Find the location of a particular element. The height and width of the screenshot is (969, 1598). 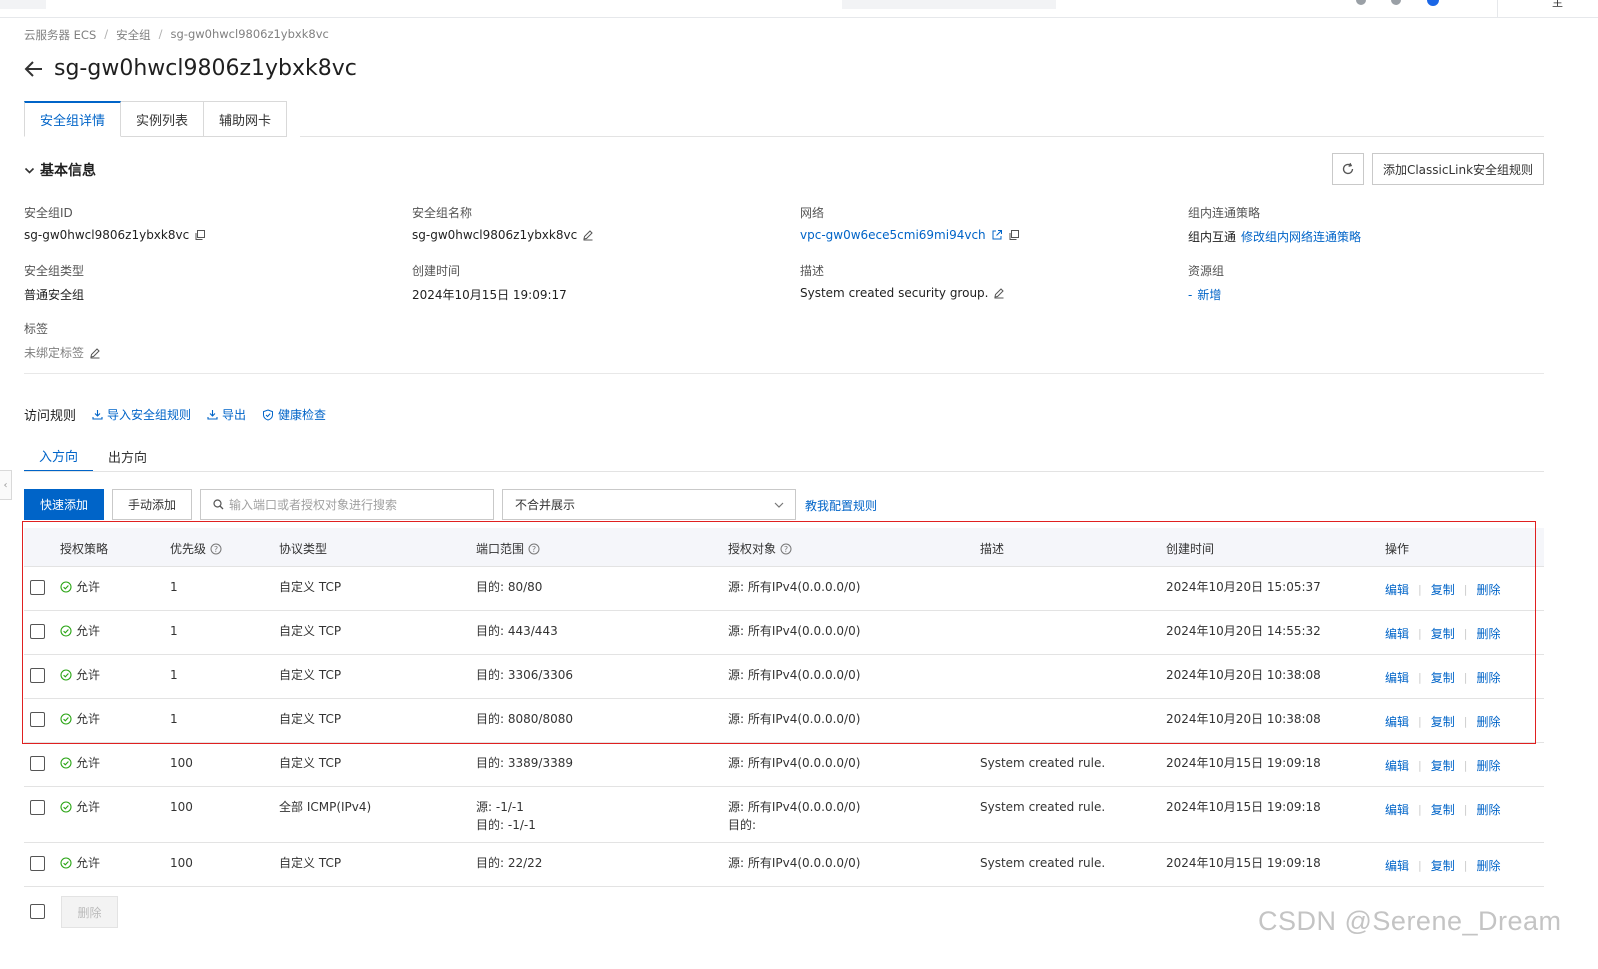

health-check-link: 健康检查 is located at coordinates (294, 414).